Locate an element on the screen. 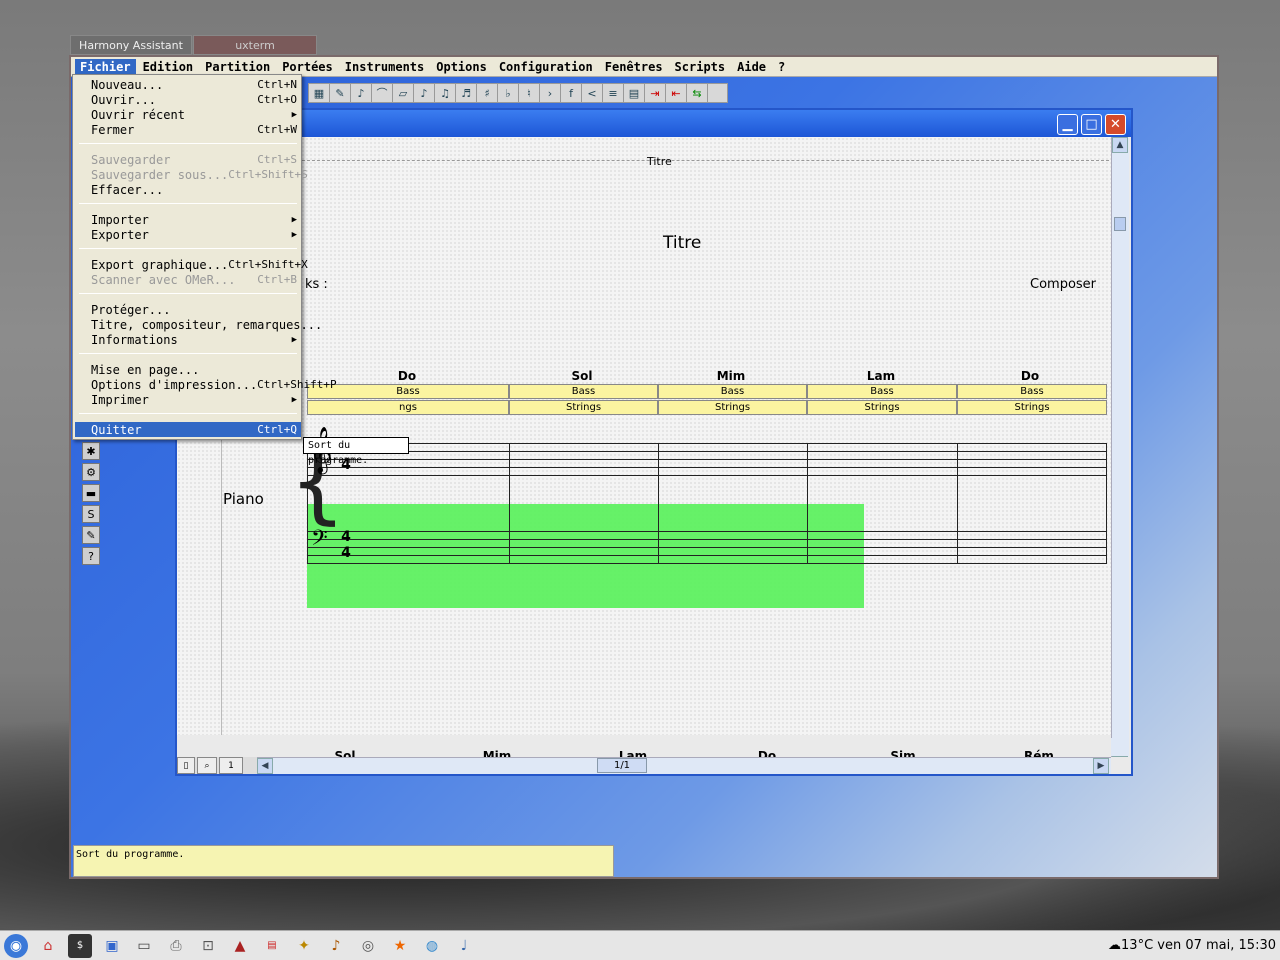 Image resolution: width=1280 pixels, height=960 pixels. rest-tool-icon: ▦ is located at coordinates (319, 93).